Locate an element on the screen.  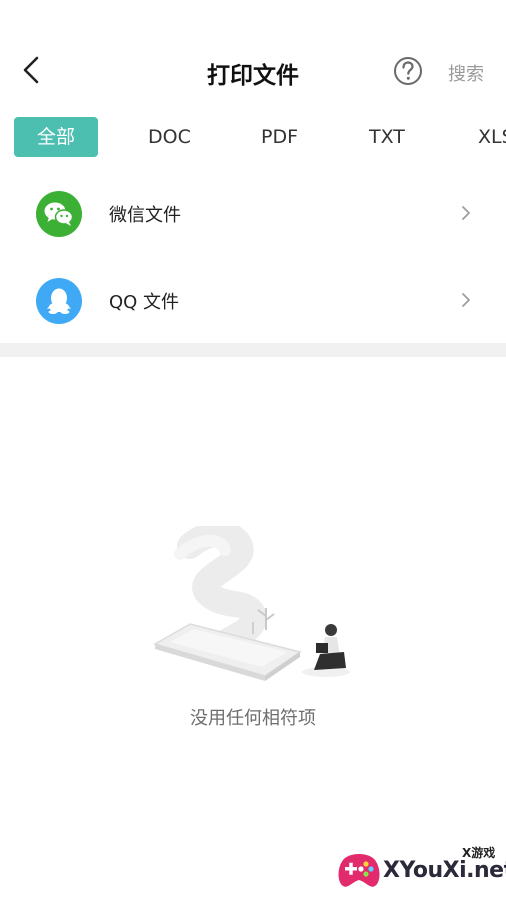
list-item-label: 微信文件 is located at coordinates (145, 215).